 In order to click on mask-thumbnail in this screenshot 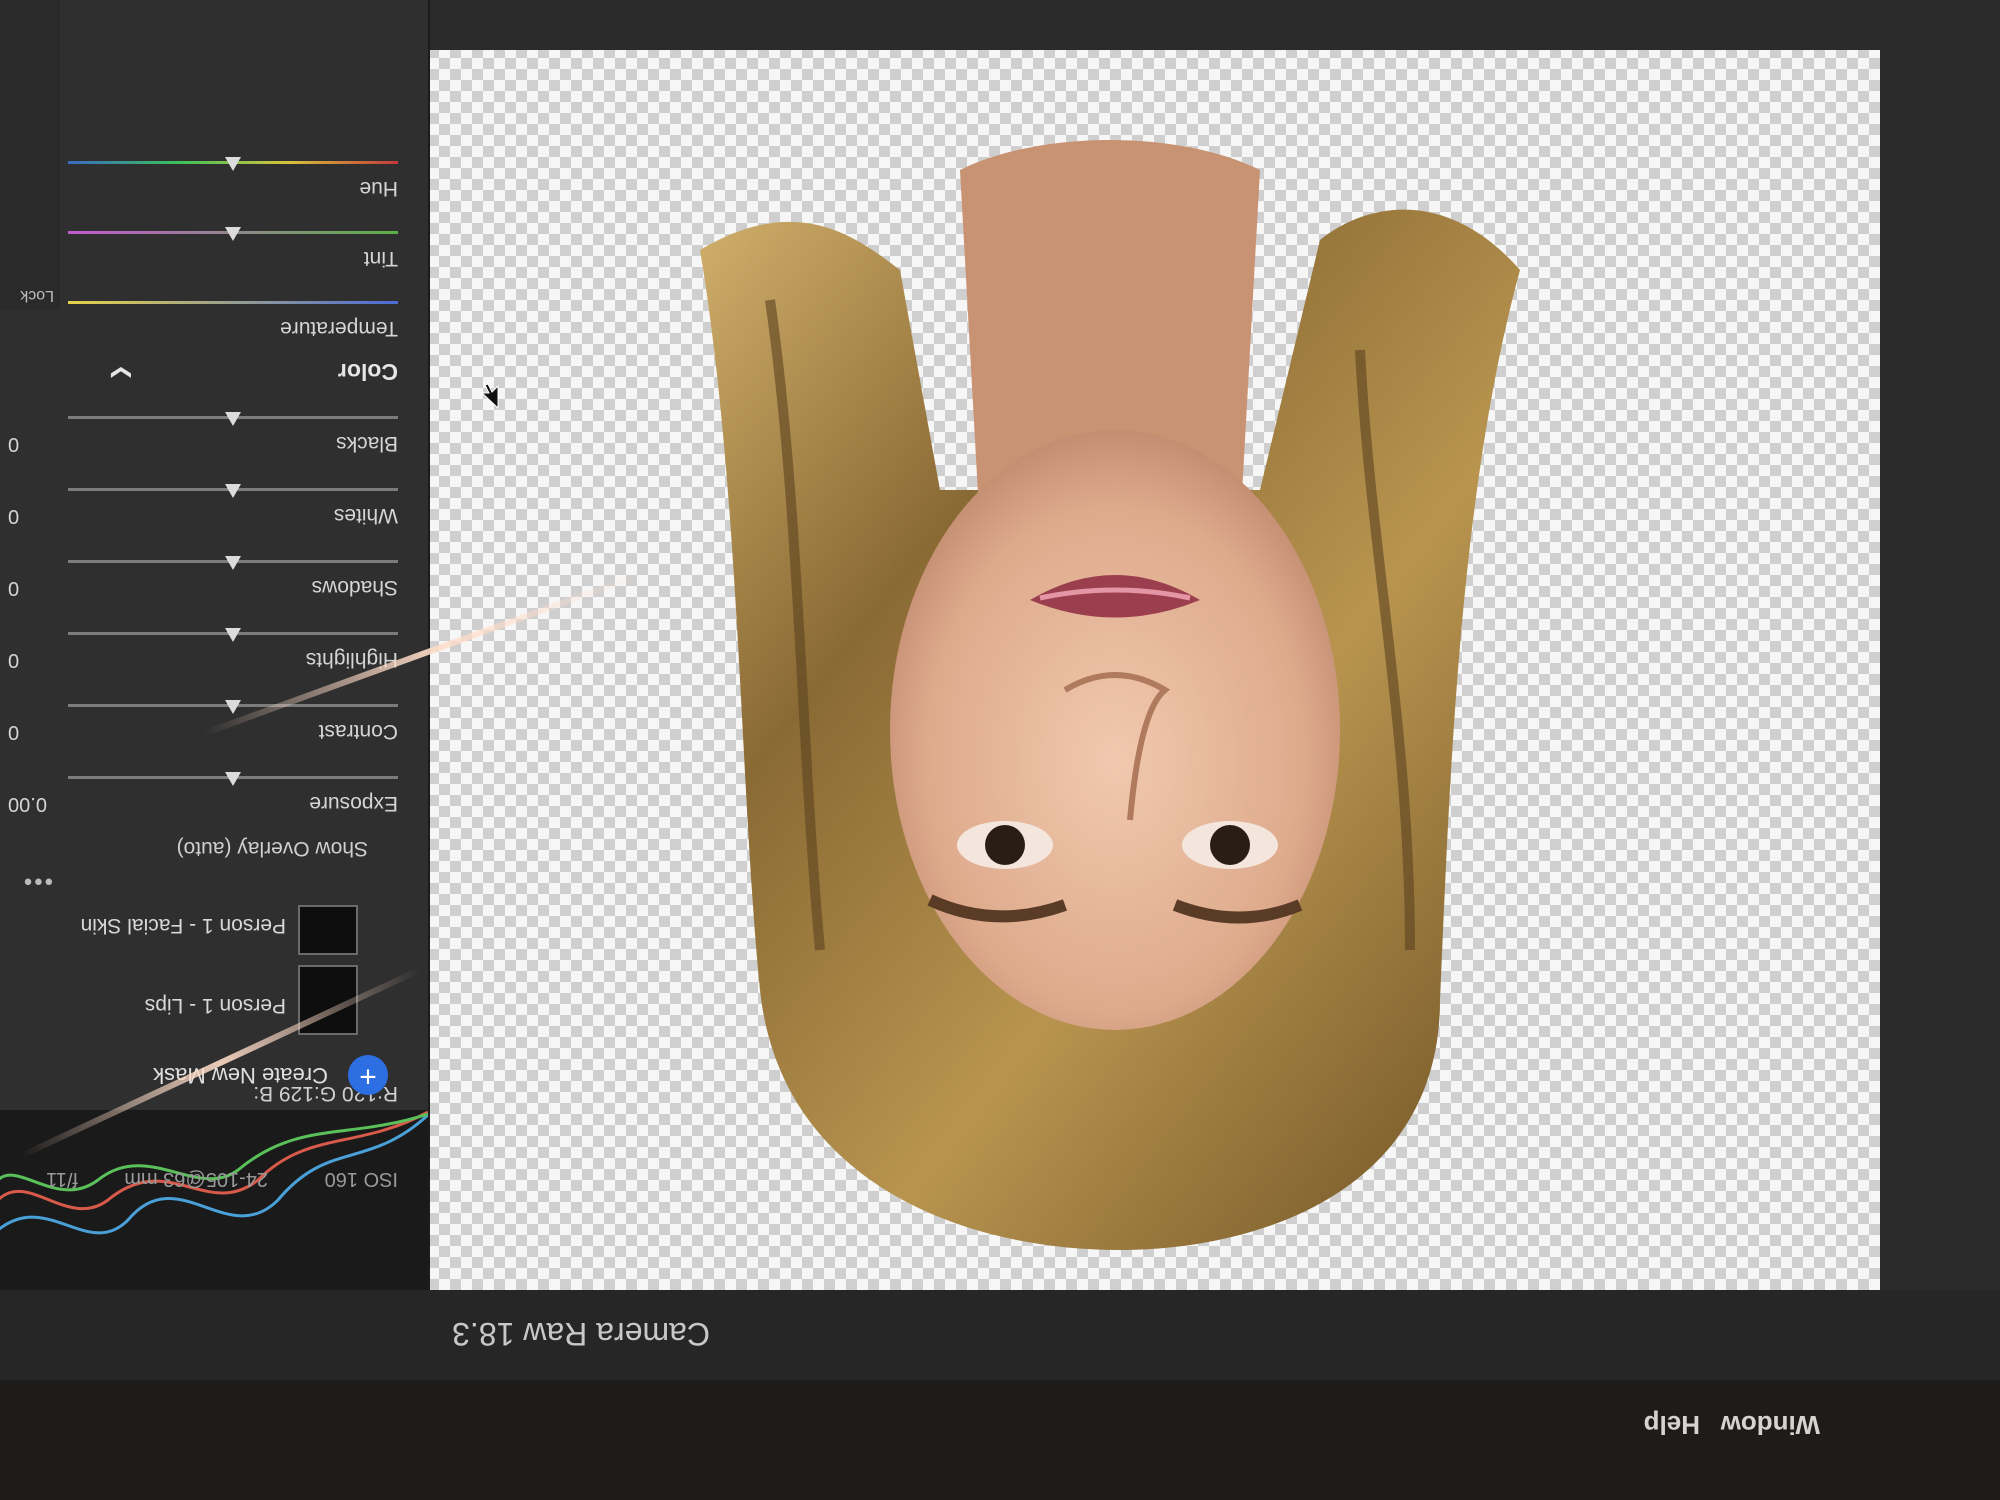, I will do `click(328, 930)`.